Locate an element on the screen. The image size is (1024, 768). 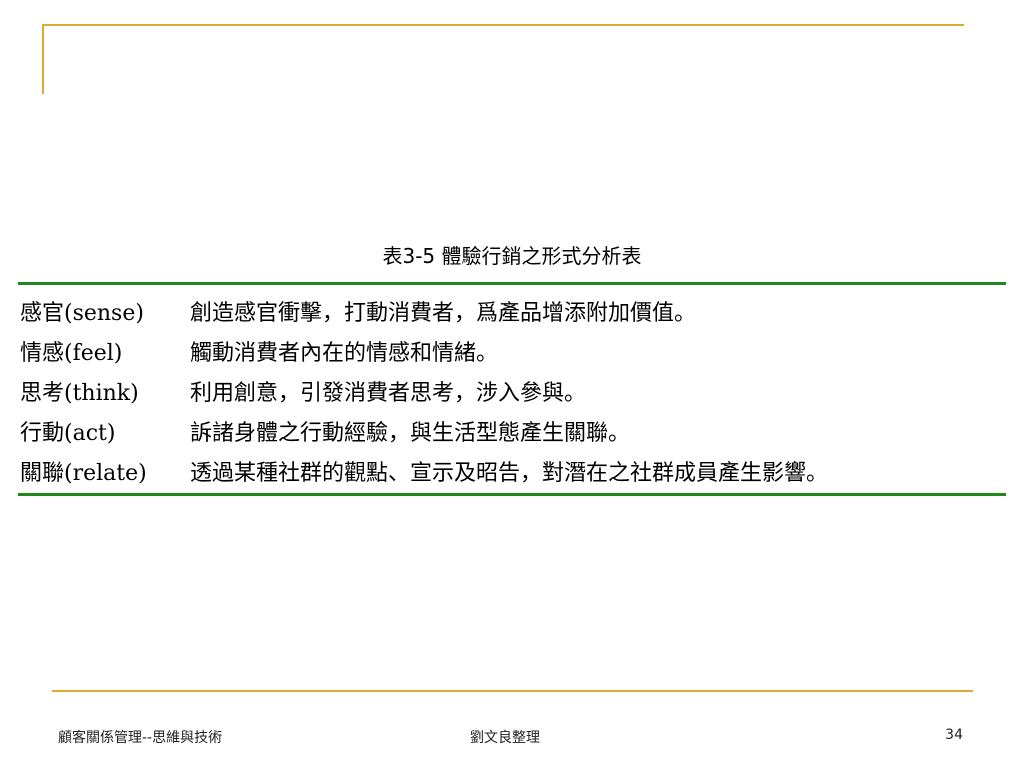
table-row: 關聯(relate) 透過某種社群的觀點、宣示及昭告，對潛在之社群成員產生影響。 is located at coordinates (512, 471).